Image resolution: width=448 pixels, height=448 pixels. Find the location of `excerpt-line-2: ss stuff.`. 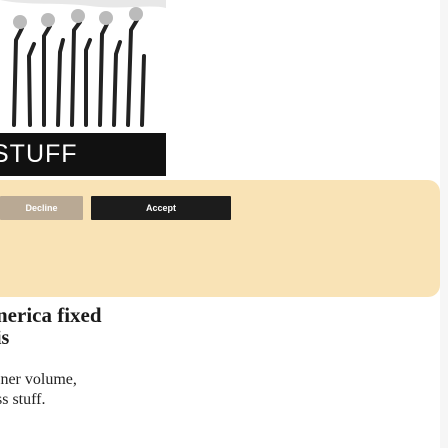

excerpt-line-2: ss stuff. is located at coordinates (23, 399).